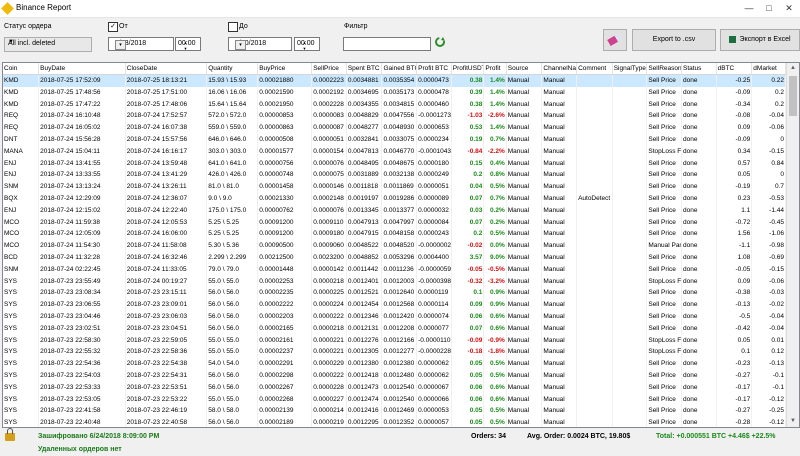 This screenshot has height=456, width=800. Describe the element at coordinates (232, 69) in the screenshot. I see `column-header: Quantity` at that location.